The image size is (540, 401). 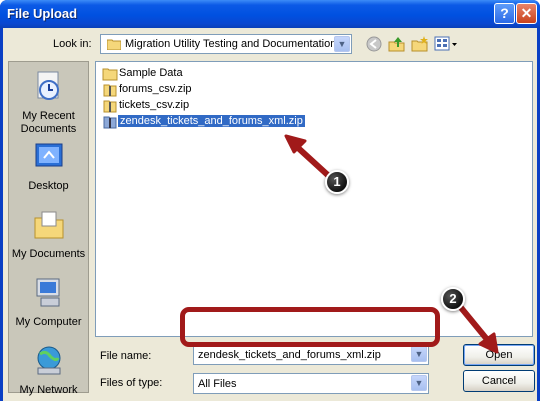 I want to click on place-label: My Computer, so click(x=48, y=322).